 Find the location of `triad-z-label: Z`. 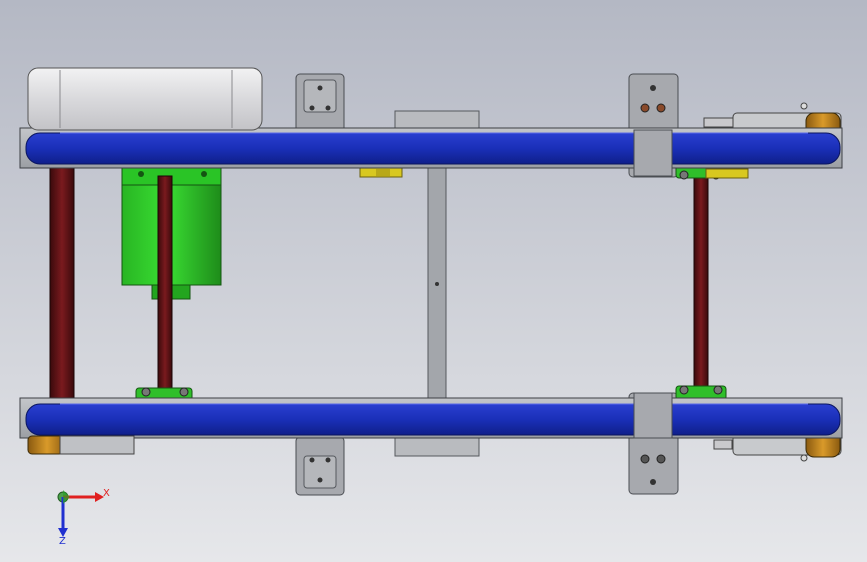

triad-z-label: Z is located at coordinates (62, 541).